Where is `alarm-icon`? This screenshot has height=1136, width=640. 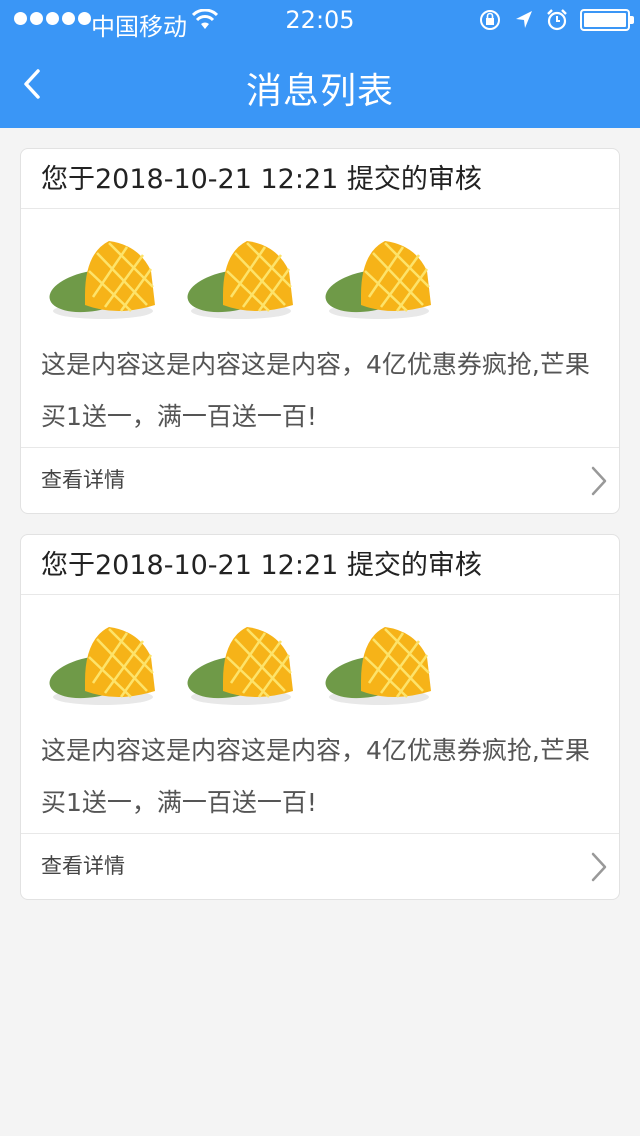 alarm-icon is located at coordinates (557, 20).